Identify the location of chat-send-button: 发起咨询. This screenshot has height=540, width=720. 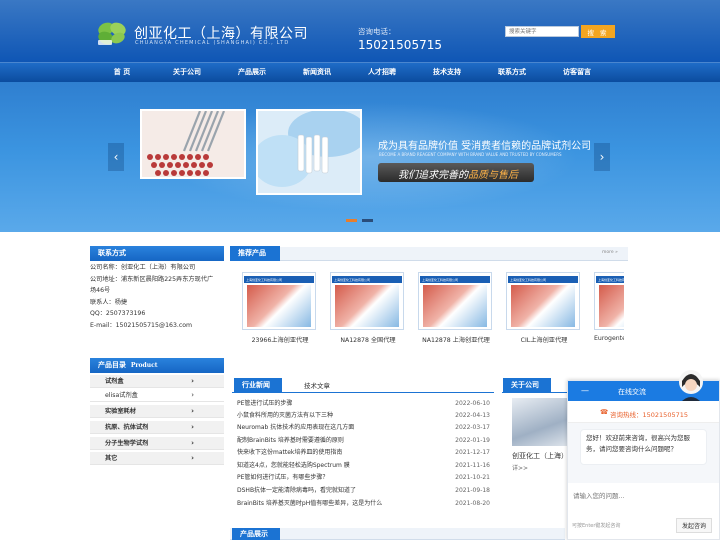
(694, 525).